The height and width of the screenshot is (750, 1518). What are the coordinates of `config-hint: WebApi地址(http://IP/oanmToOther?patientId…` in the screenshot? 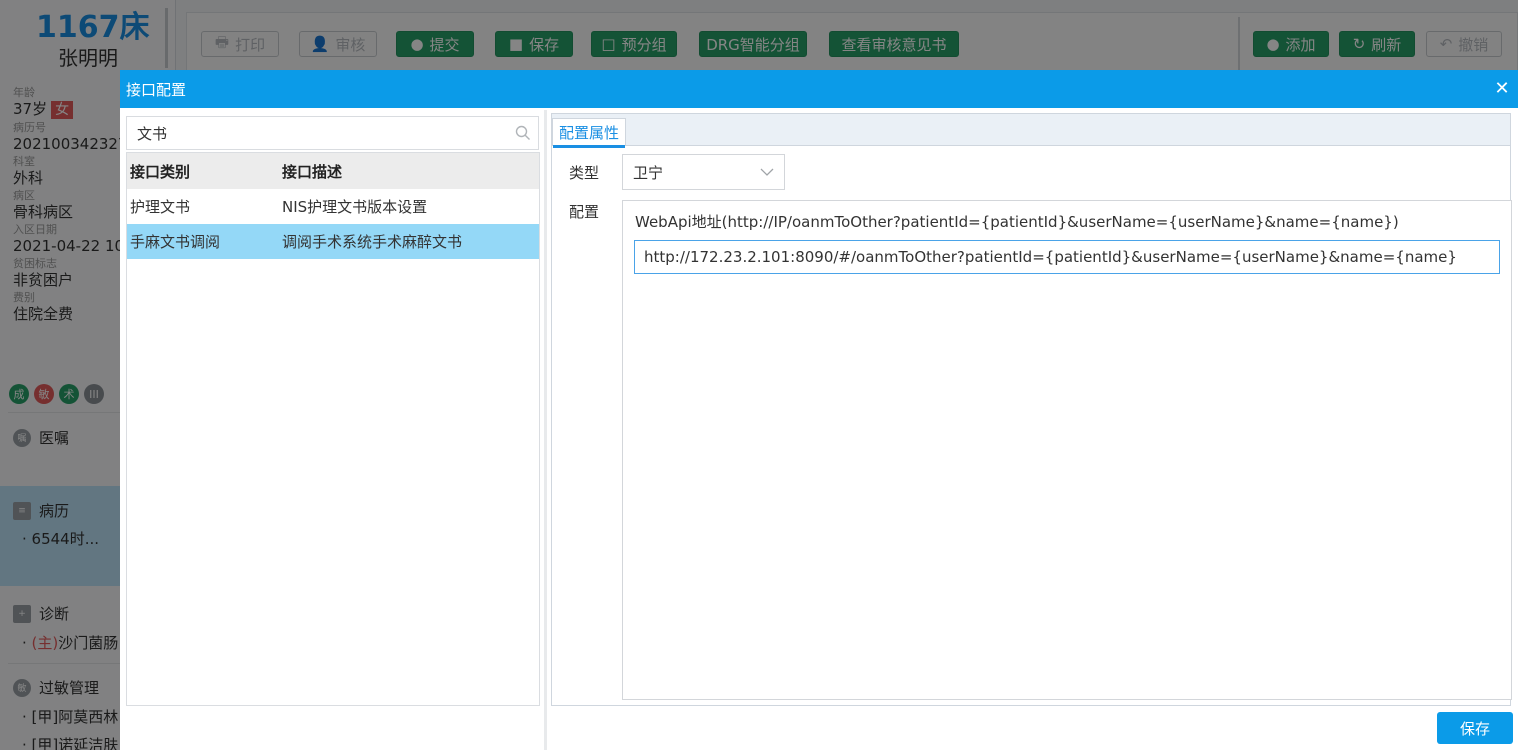 It's located at (1017, 222).